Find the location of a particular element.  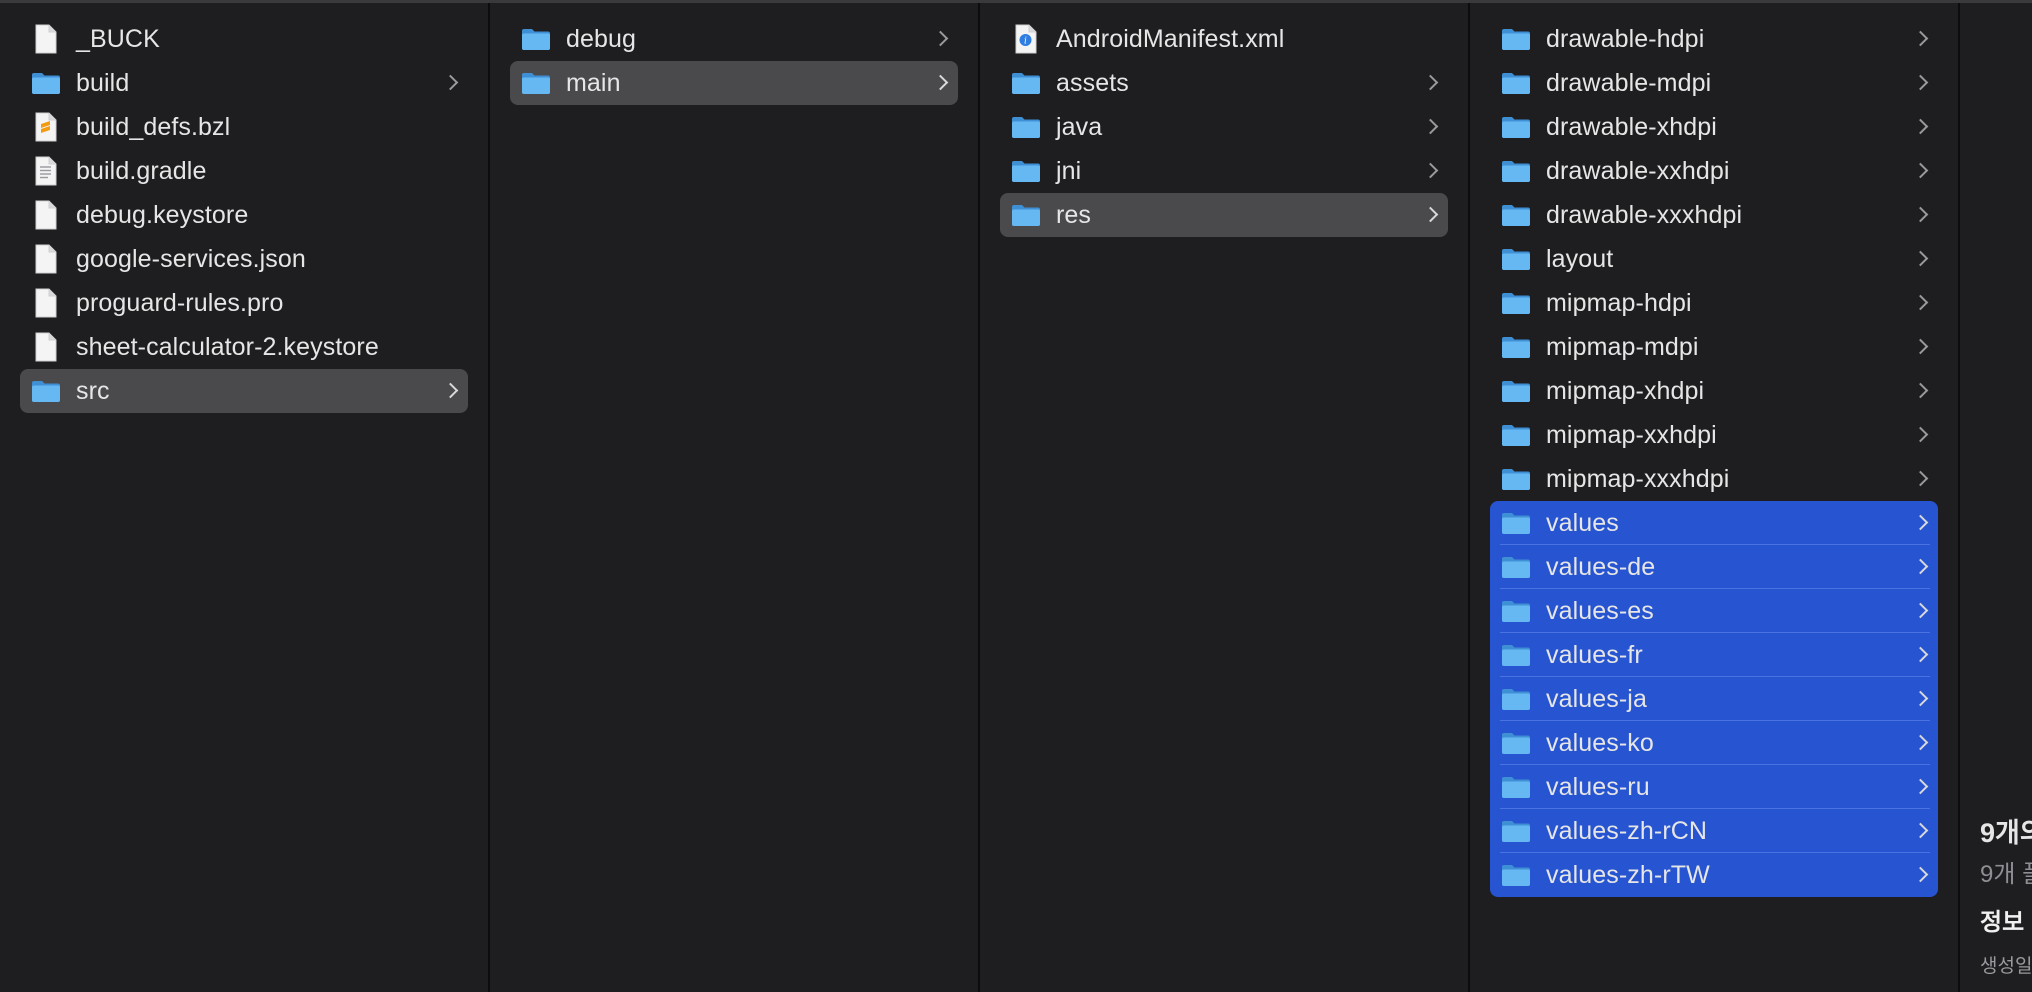

file-name: AndroidManifest.xml is located at coordinates (1170, 39).